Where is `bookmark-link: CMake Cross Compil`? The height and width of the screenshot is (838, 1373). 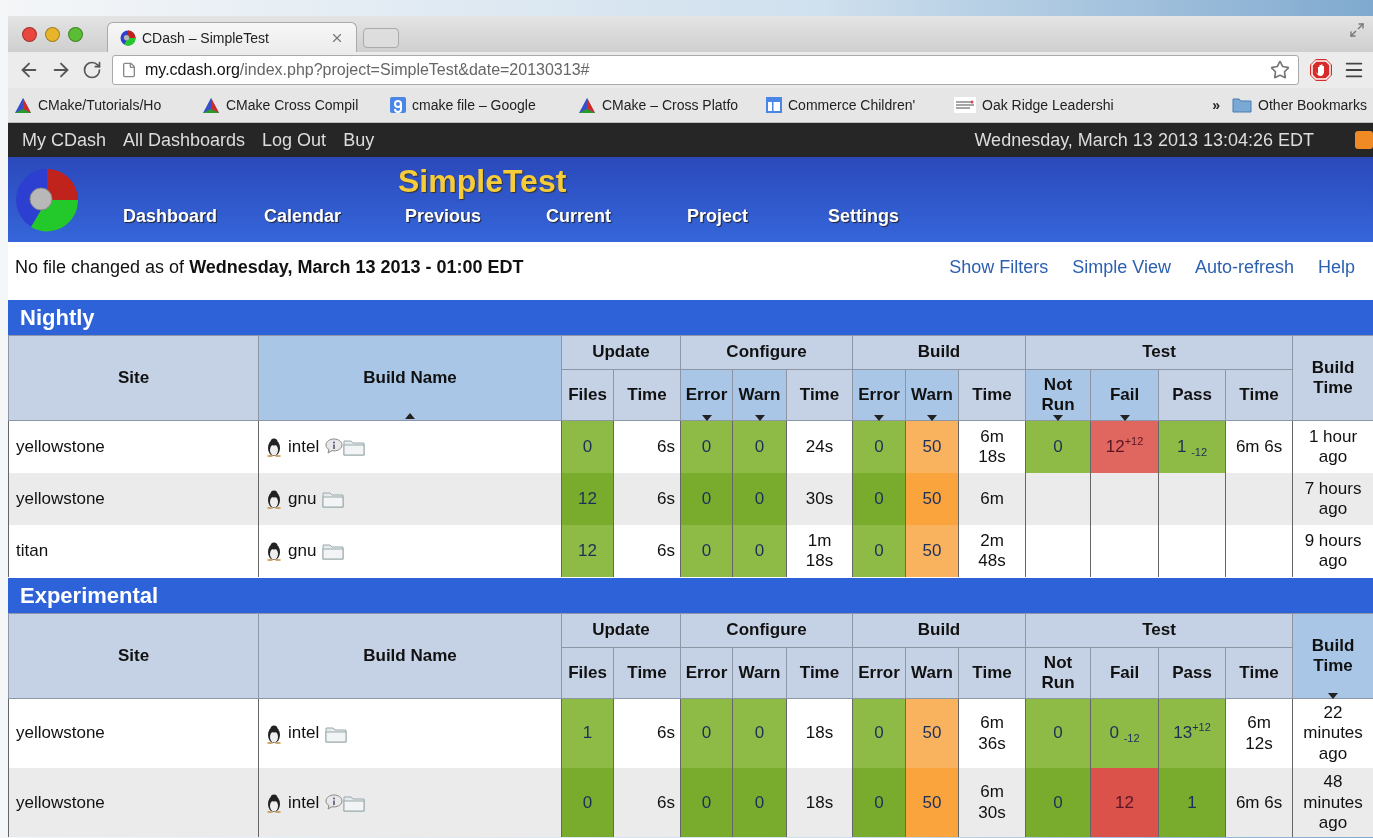 bookmark-link: CMake Cross Compil is located at coordinates (292, 105).